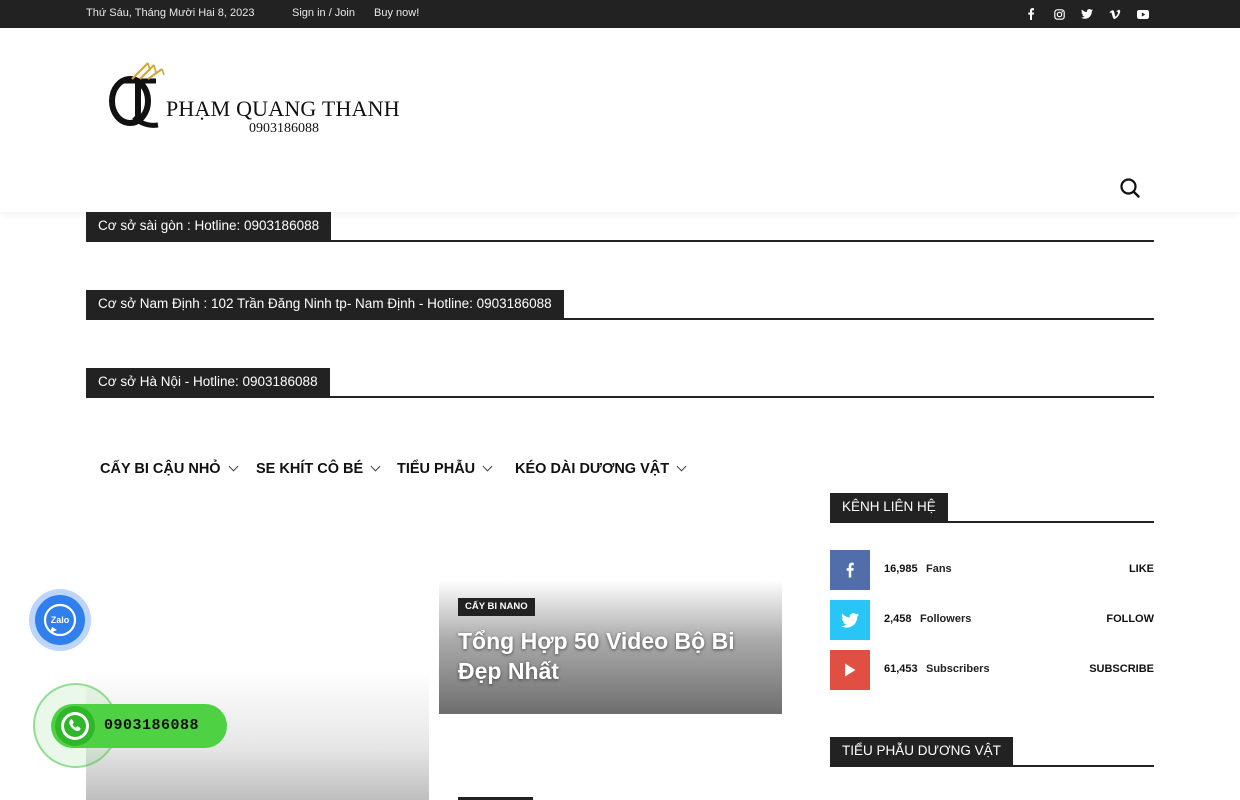  I want to click on site-logo: PHẠM QUANG THANH 0903186088, so click(252, 98).